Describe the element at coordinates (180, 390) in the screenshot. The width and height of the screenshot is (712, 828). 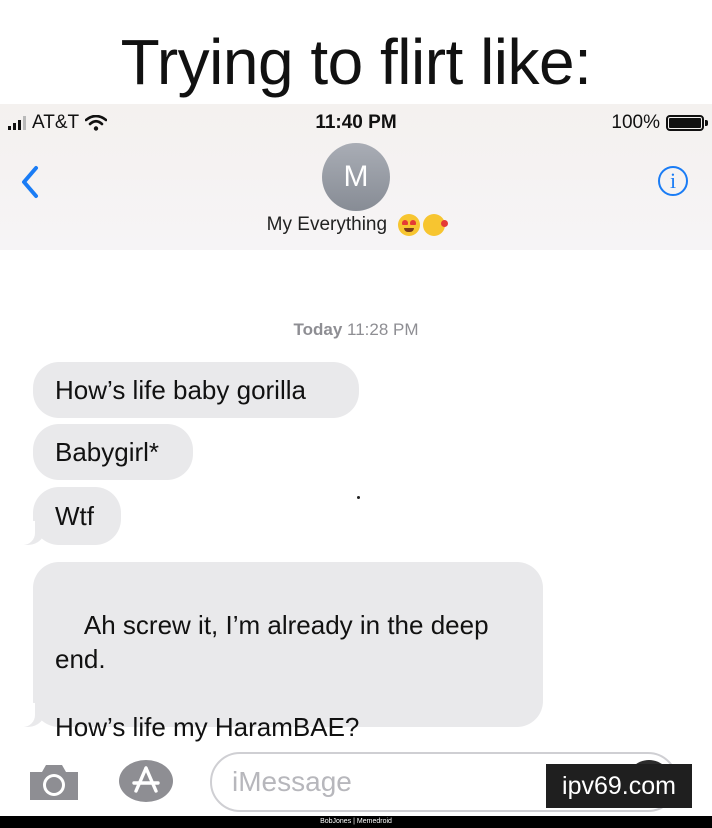
I see `message-text: How’s life baby gorilla` at that location.